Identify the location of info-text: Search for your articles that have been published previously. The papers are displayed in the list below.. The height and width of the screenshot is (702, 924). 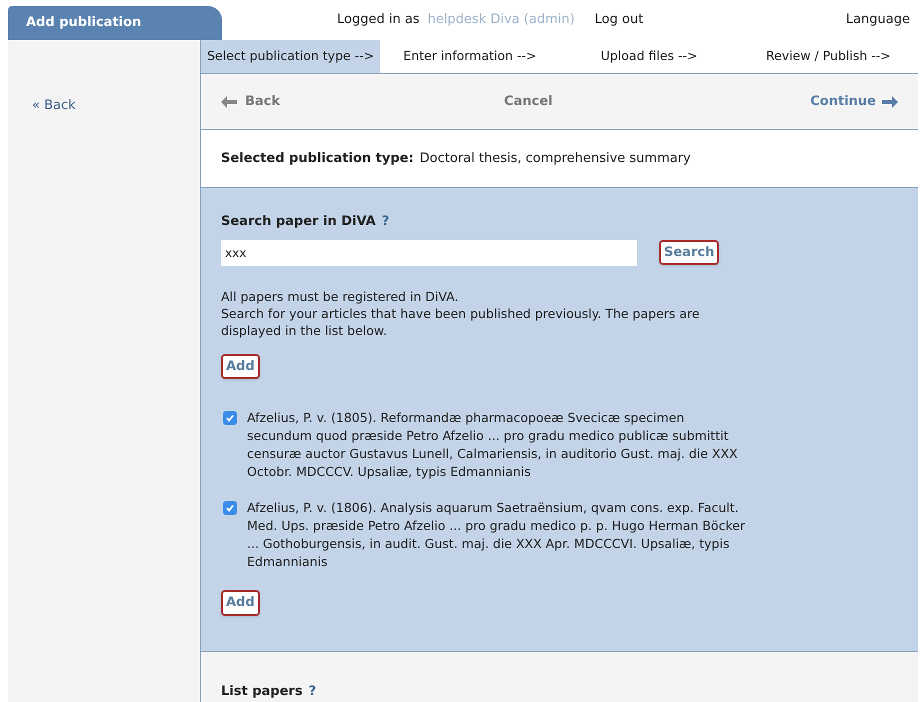
(461, 321).